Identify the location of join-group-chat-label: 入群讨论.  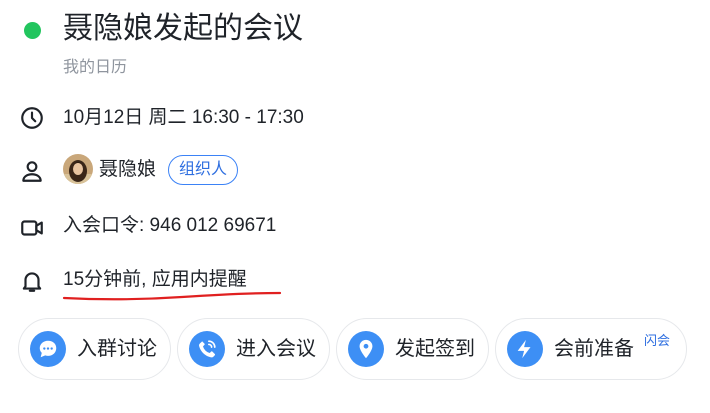
(117, 349).